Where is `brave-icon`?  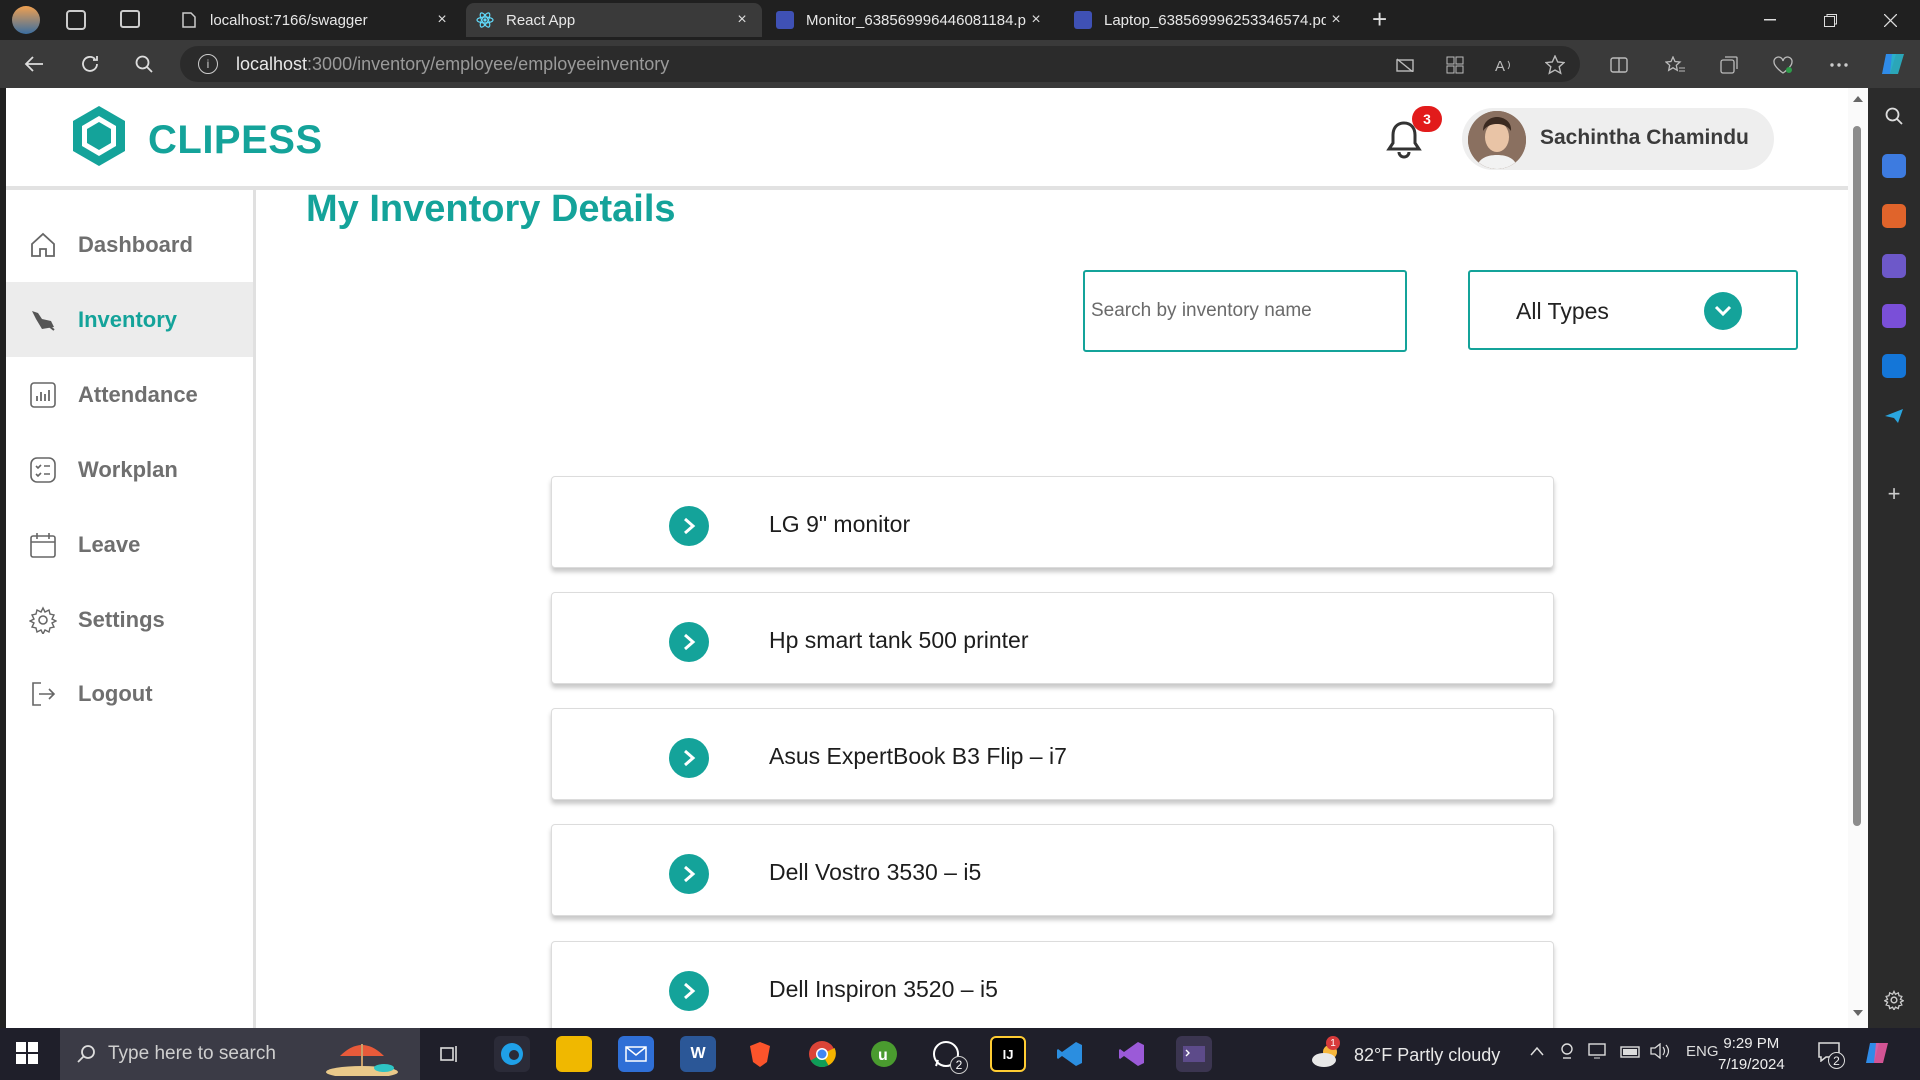
brave-icon is located at coordinates (760, 1054).